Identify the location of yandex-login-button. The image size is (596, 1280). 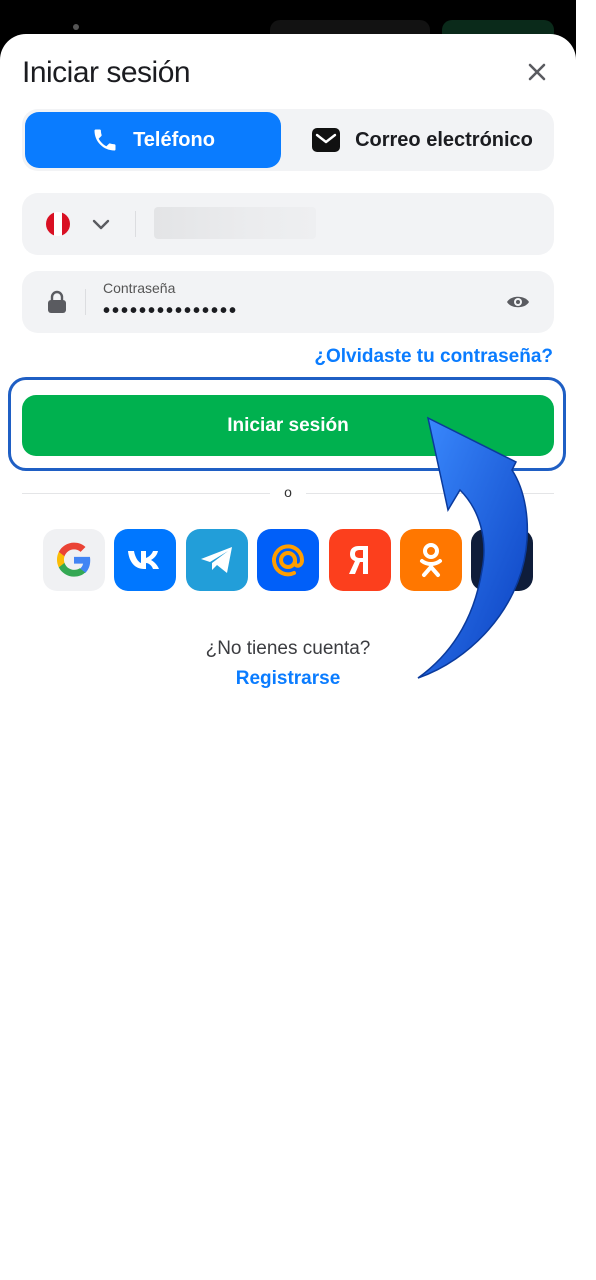
(360, 560).